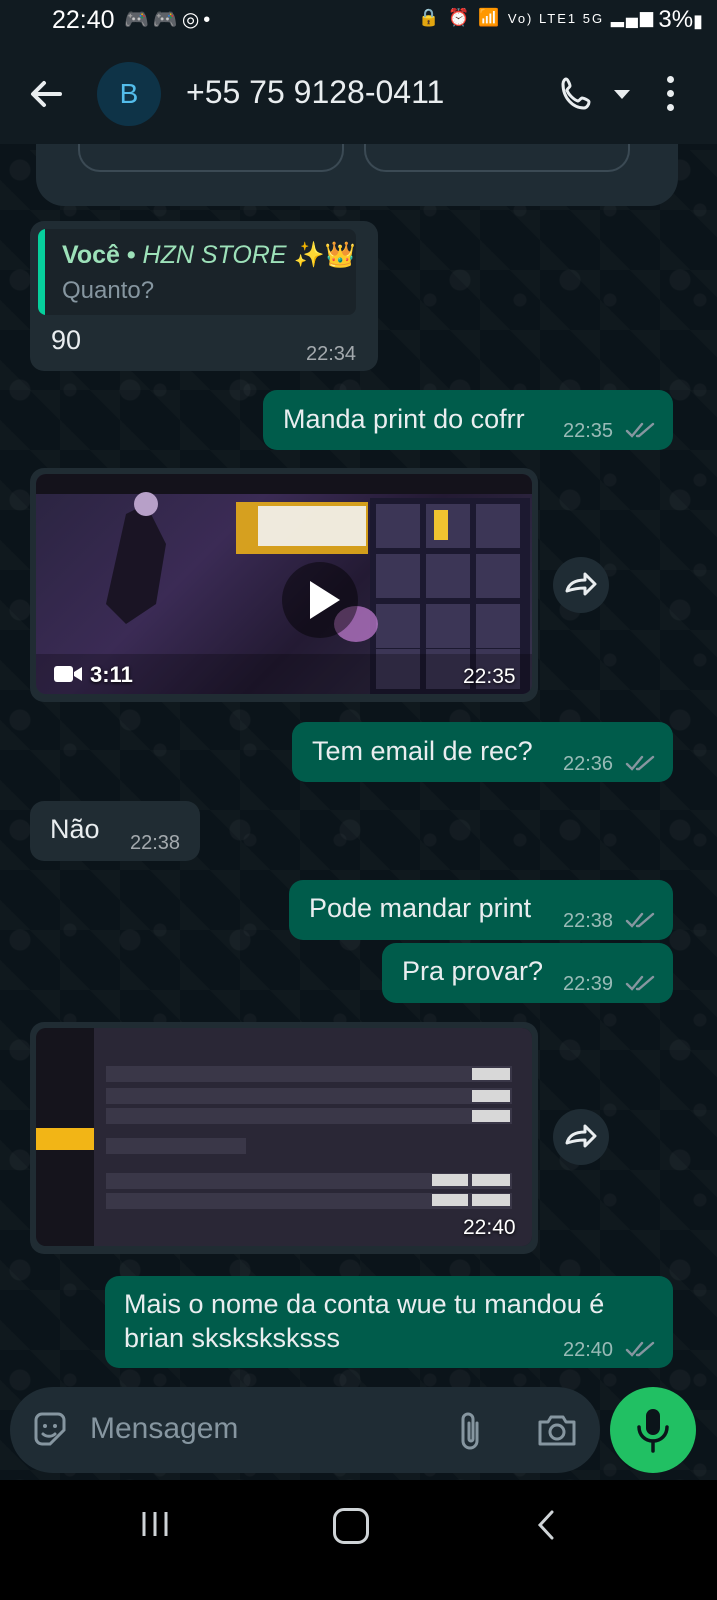 The height and width of the screenshot is (1600, 717). What do you see at coordinates (460, 17) in the screenshot?
I see `alarm-icon: ⏰` at bounding box center [460, 17].